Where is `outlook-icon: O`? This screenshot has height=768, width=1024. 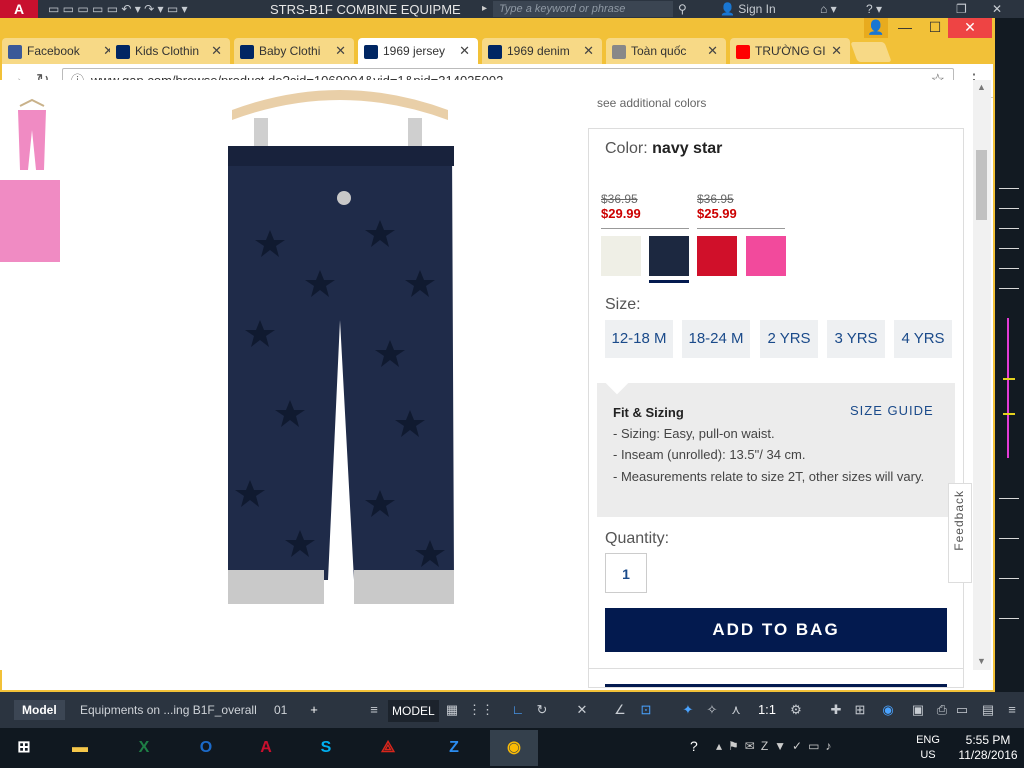
outlook-icon: O is located at coordinates (206, 748).